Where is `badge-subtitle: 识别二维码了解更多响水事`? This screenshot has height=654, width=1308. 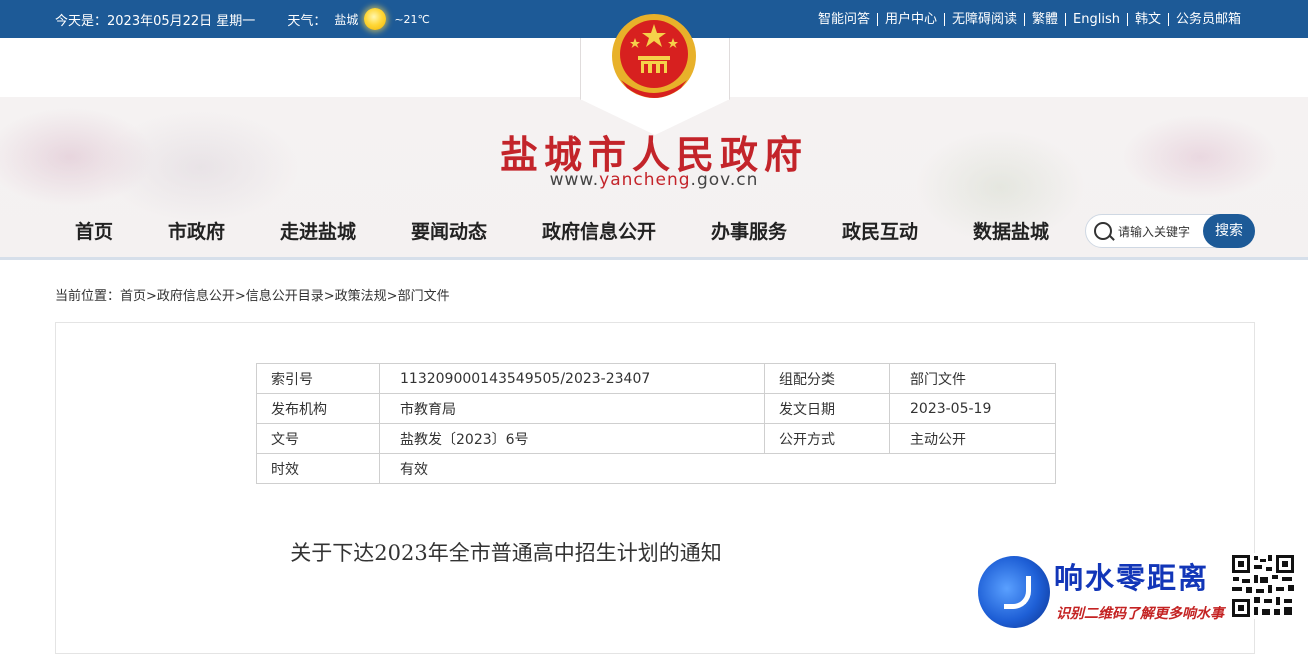 badge-subtitle: 识别二维码了解更多响水事 is located at coordinates (1140, 614).